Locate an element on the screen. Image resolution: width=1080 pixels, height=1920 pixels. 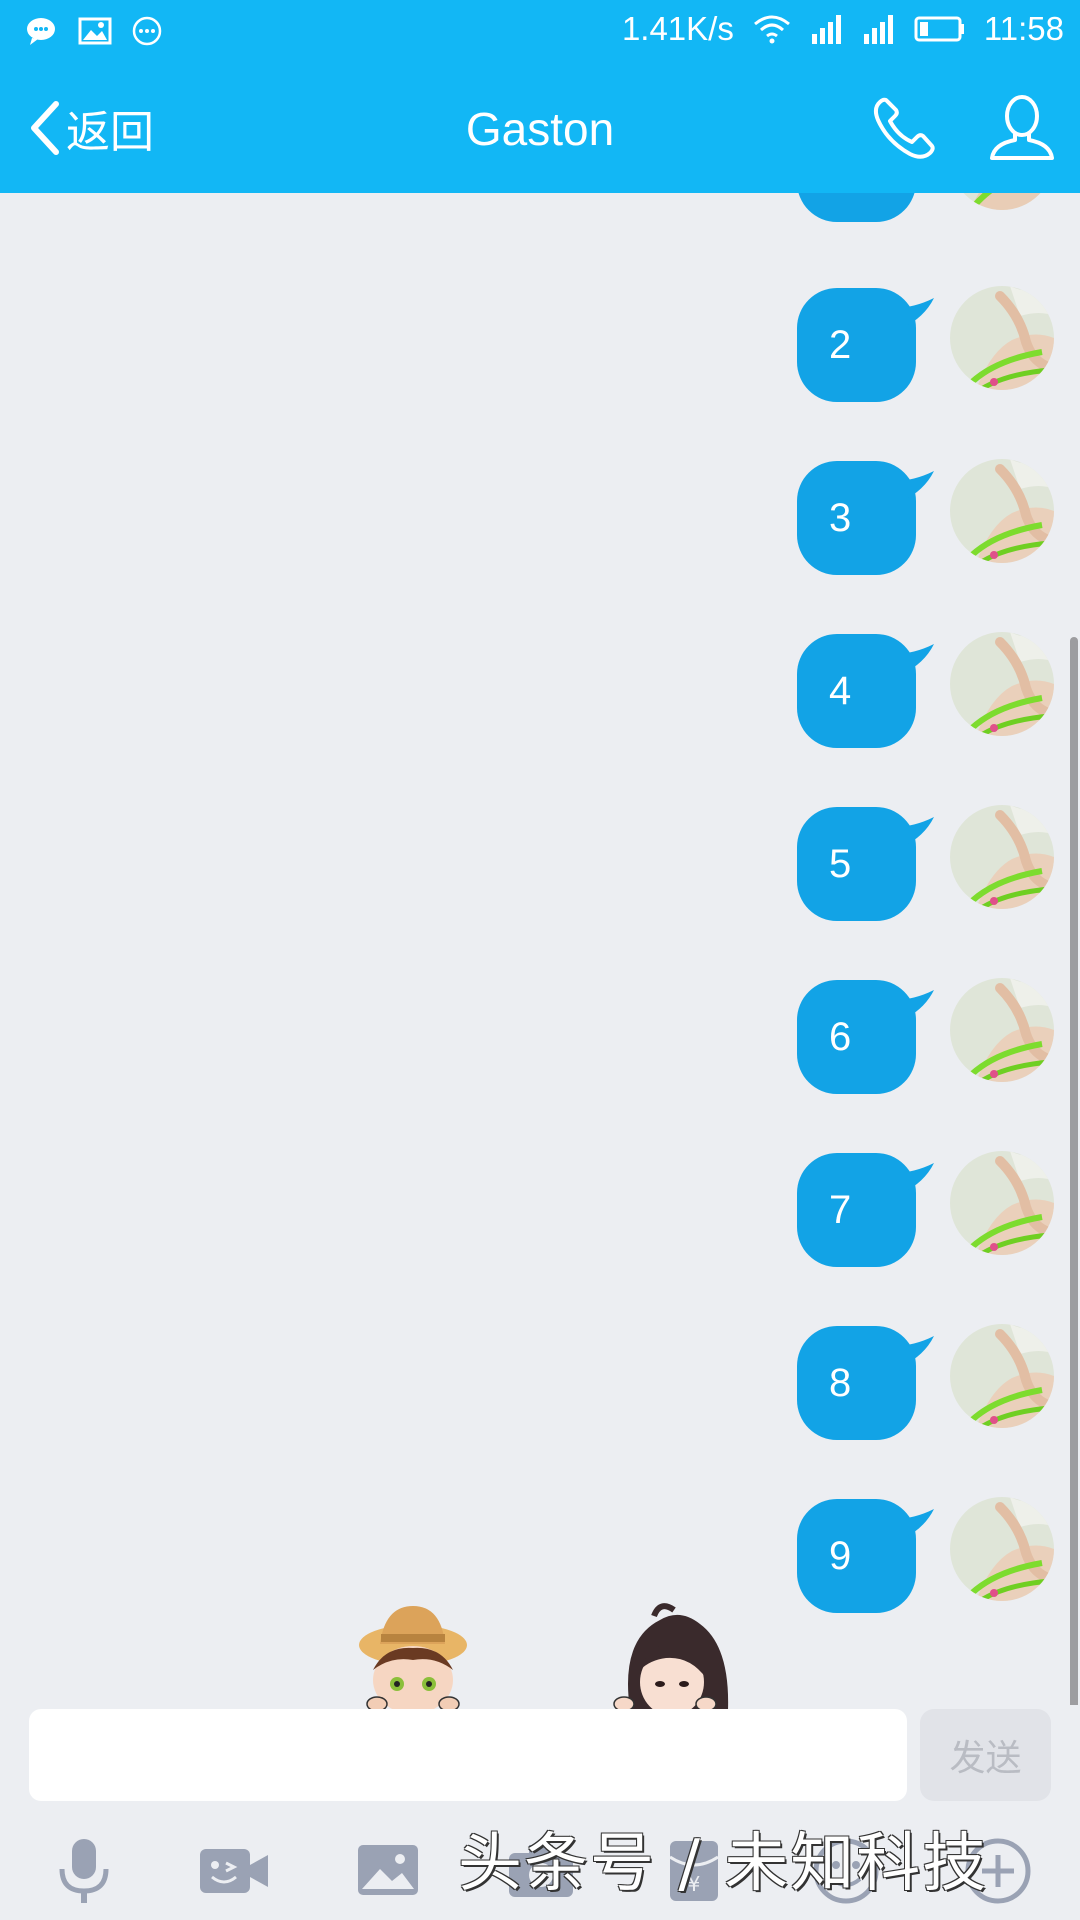
message-row: 5 is located at coordinates (540, 866).